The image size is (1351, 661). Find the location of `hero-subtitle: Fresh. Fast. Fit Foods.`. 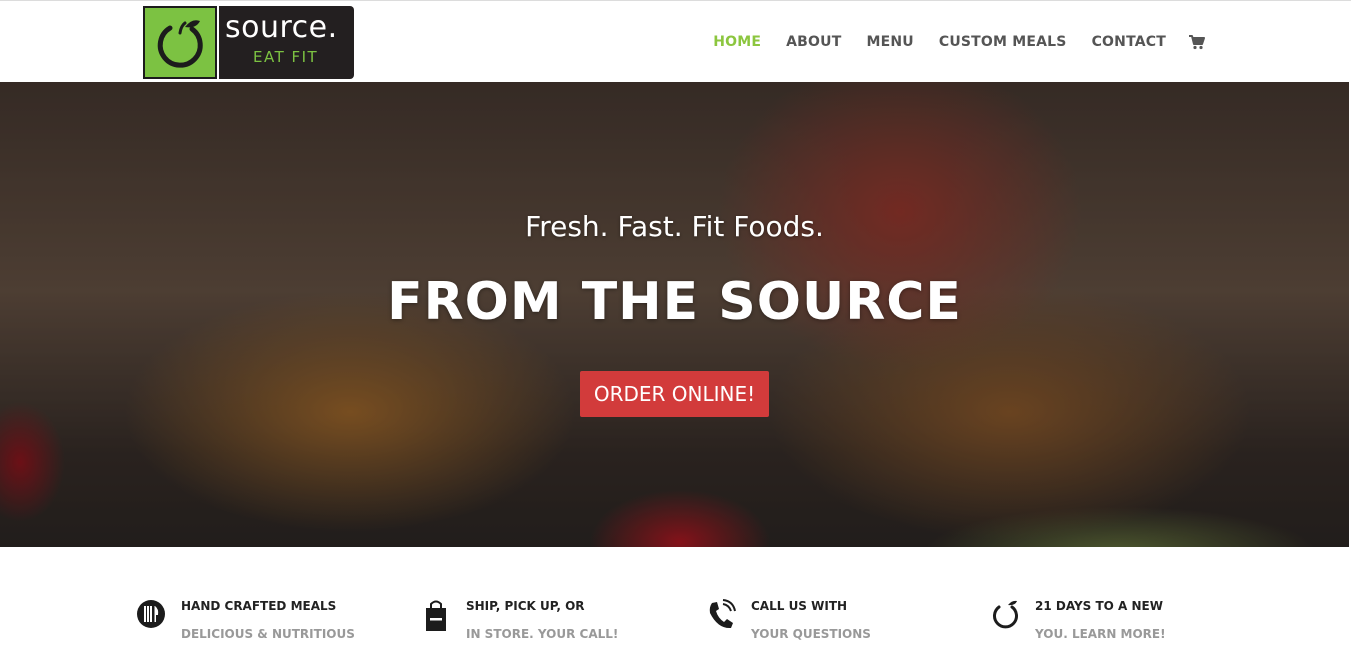

hero-subtitle: Fresh. Fast. Fit Foods. is located at coordinates (674, 226).